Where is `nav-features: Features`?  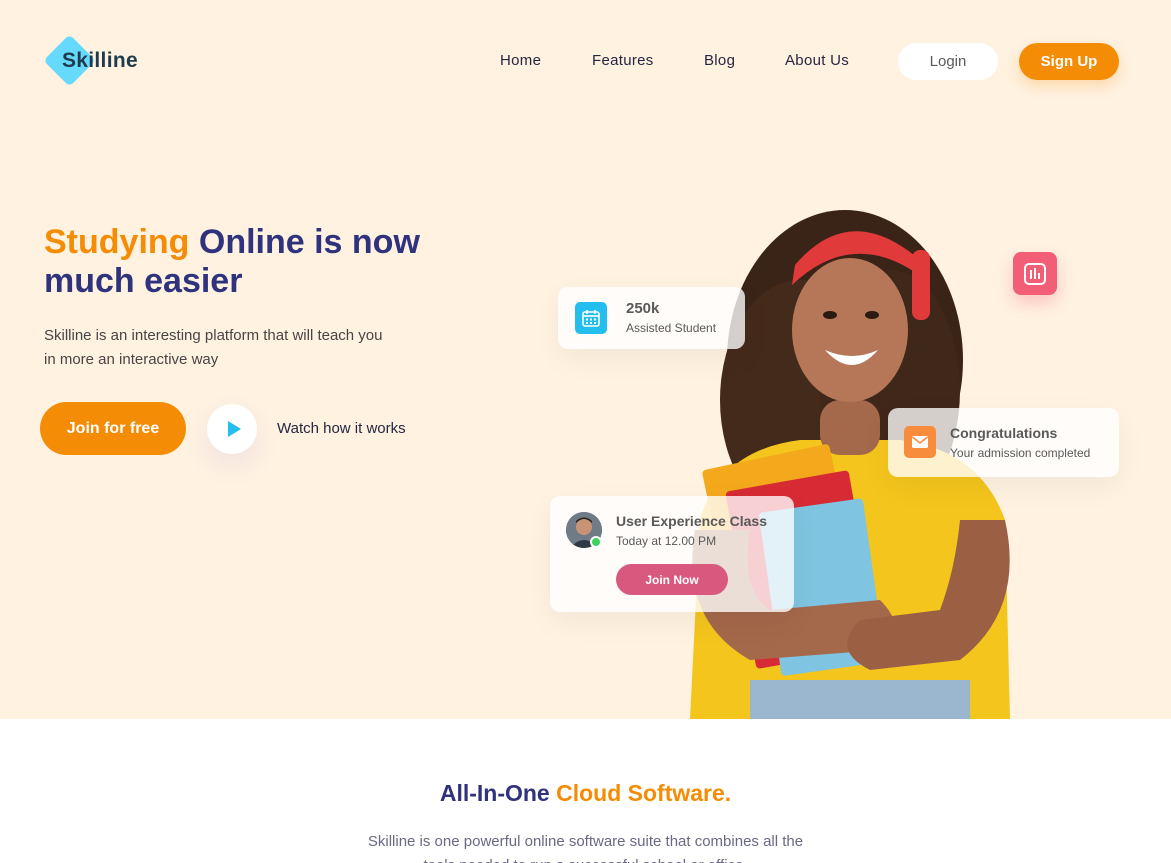
nav-features: Features is located at coordinates (623, 60).